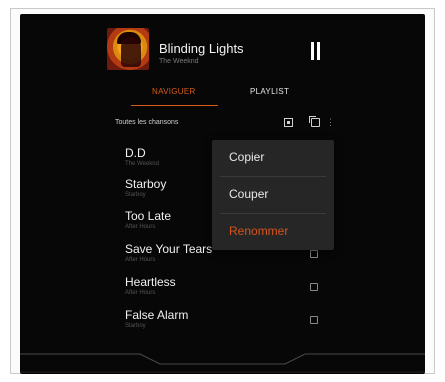 This screenshot has width=445, height=382. I want to click on tab-playlist: PLAYLIST, so click(269, 91).